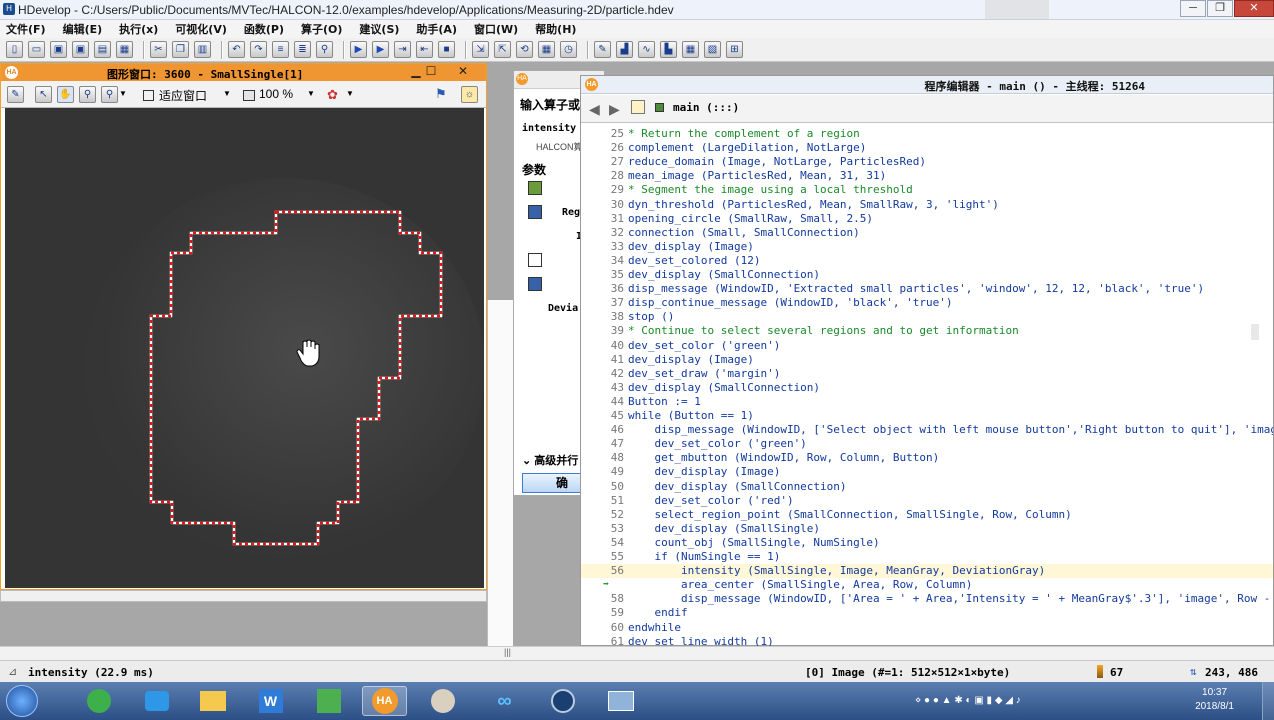  Describe the element at coordinates (546, 49) in the screenshot. I see `layout-icon: ▦` at that location.